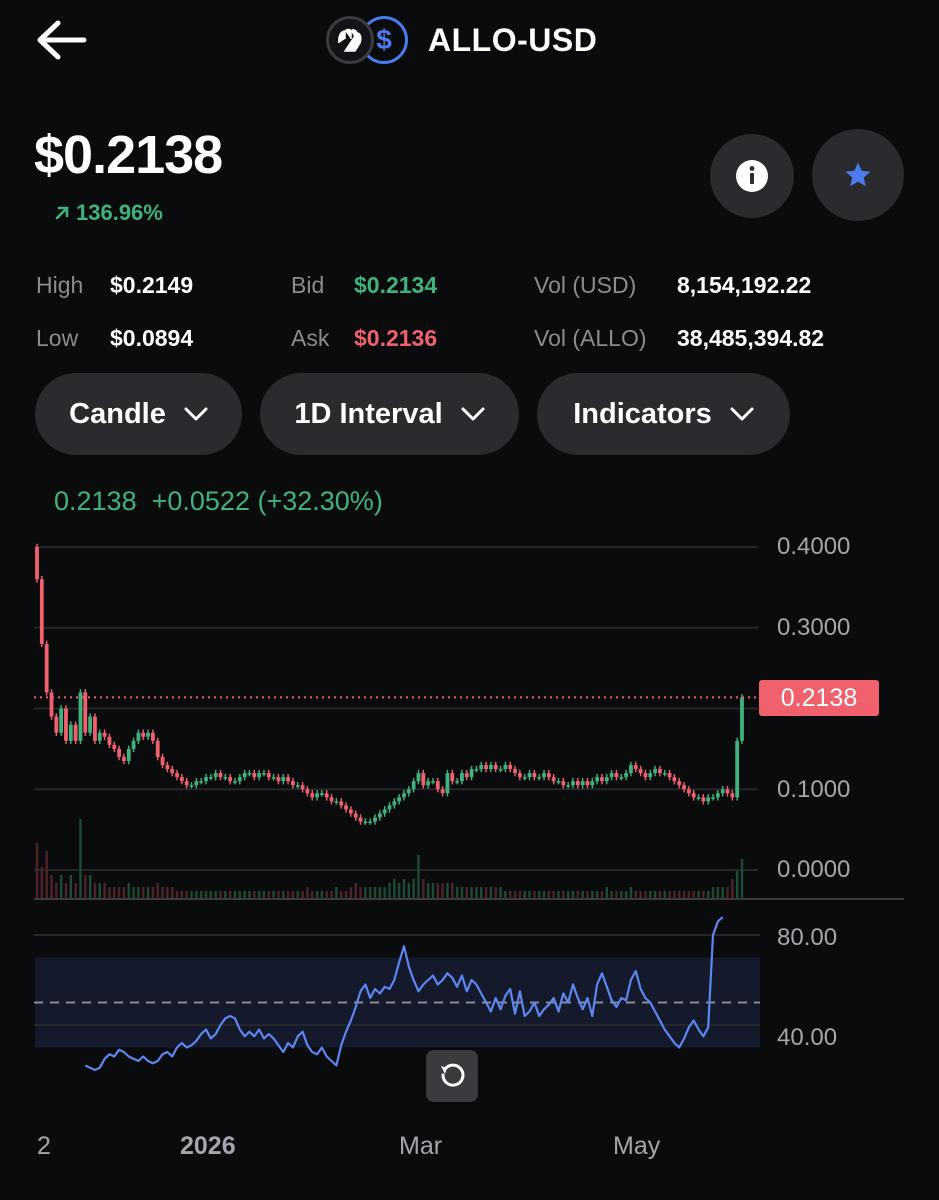 This screenshot has height=1200, width=939. Describe the element at coordinates (310, 338) in the screenshot. I see `ask-label: Ask` at that location.